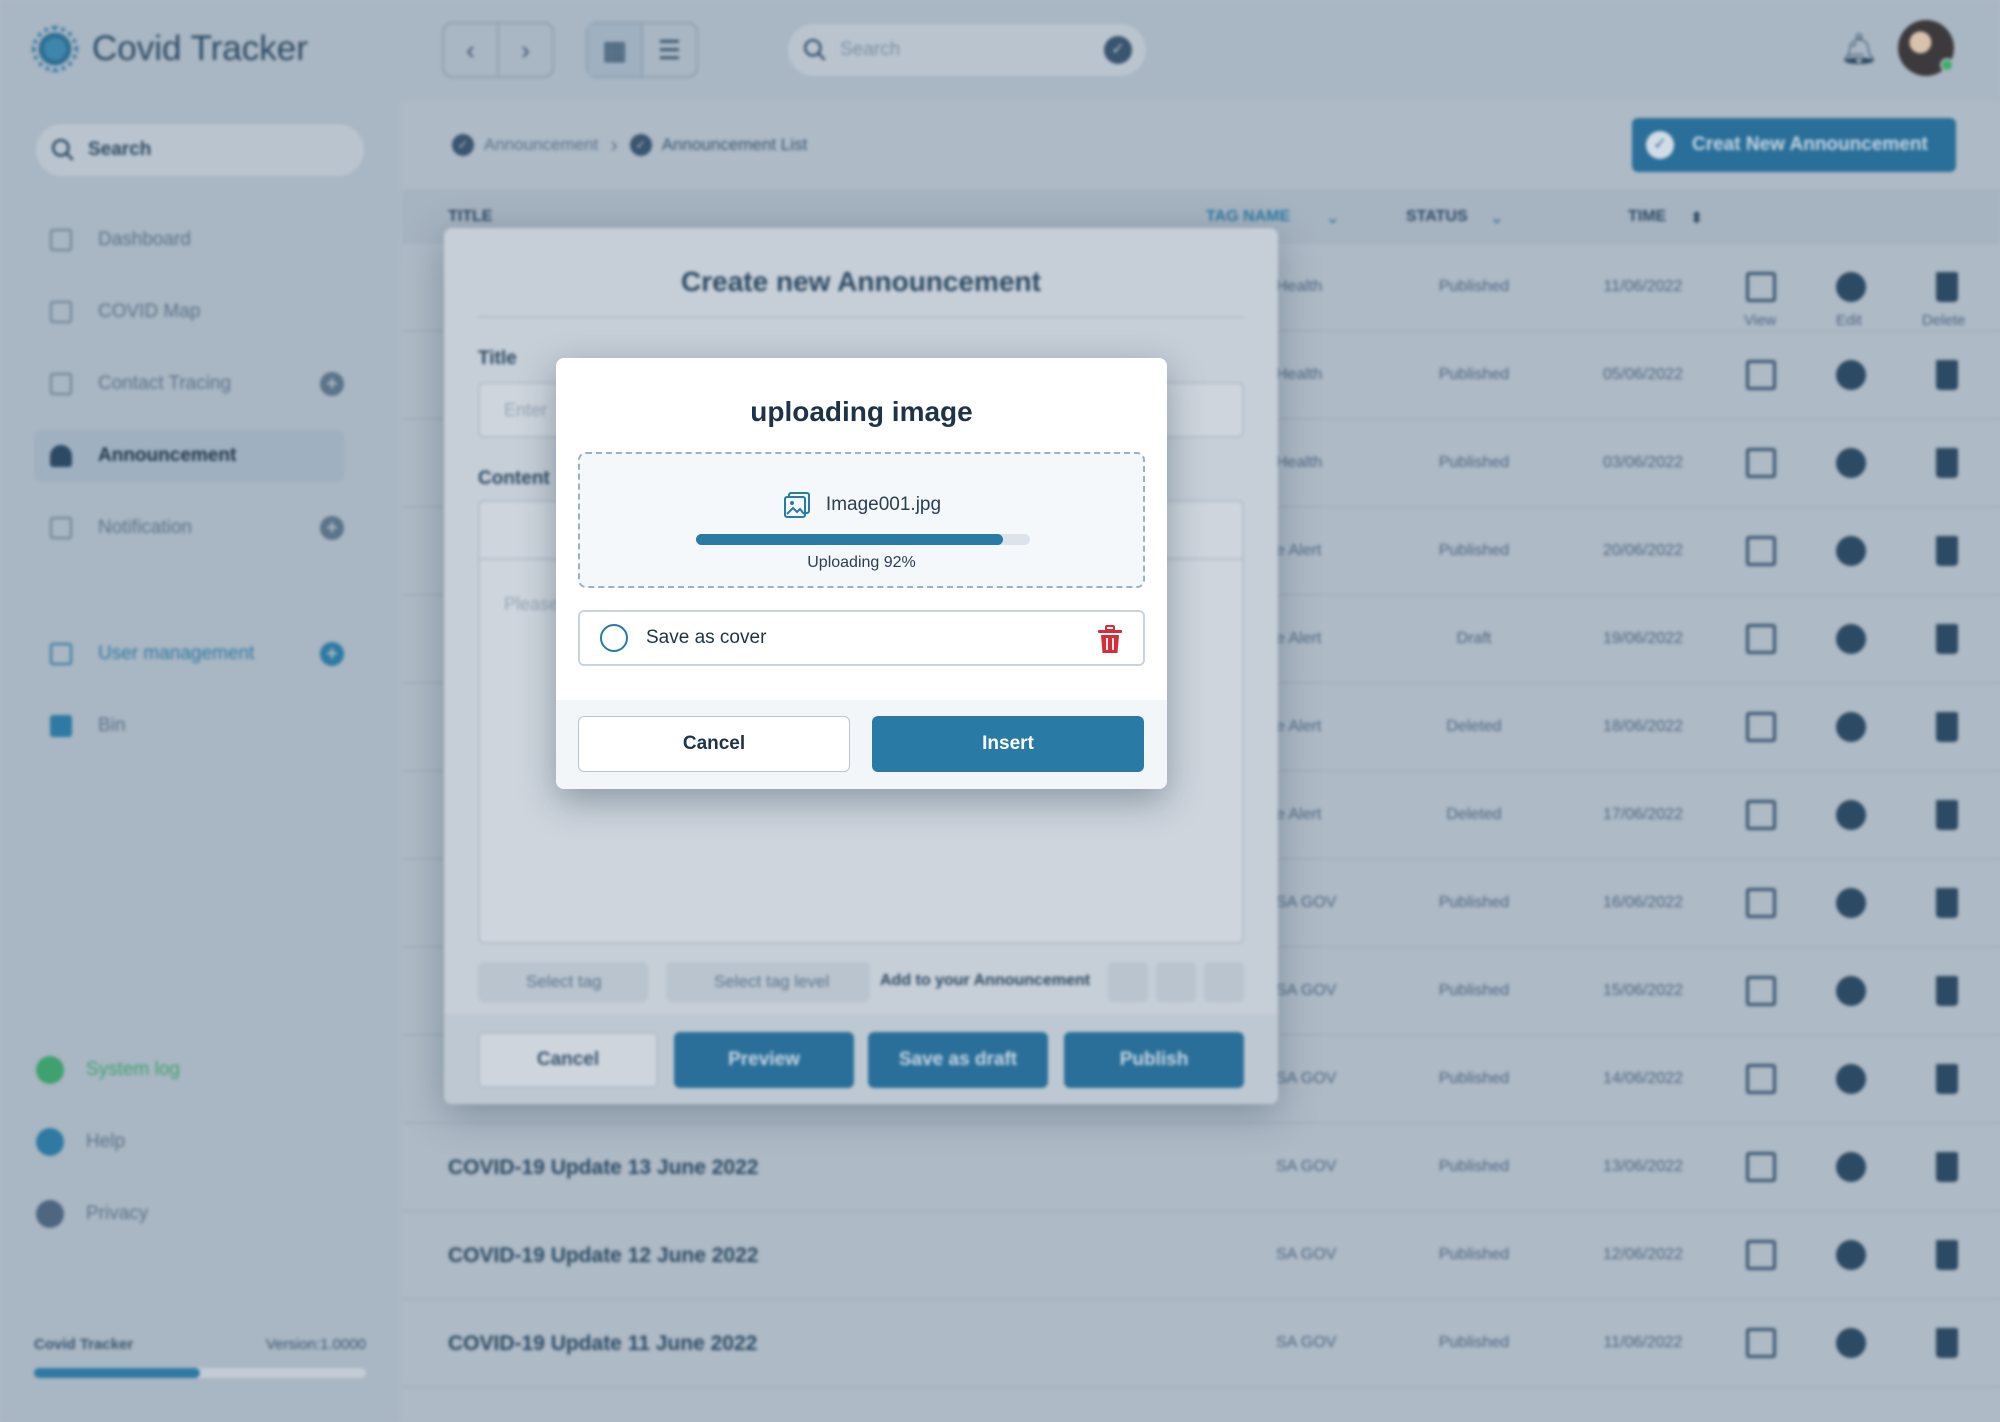 Image resolution: width=2000 pixels, height=1422 pixels. What do you see at coordinates (471, 50) in the screenshot?
I see `back-button: ‹` at bounding box center [471, 50].